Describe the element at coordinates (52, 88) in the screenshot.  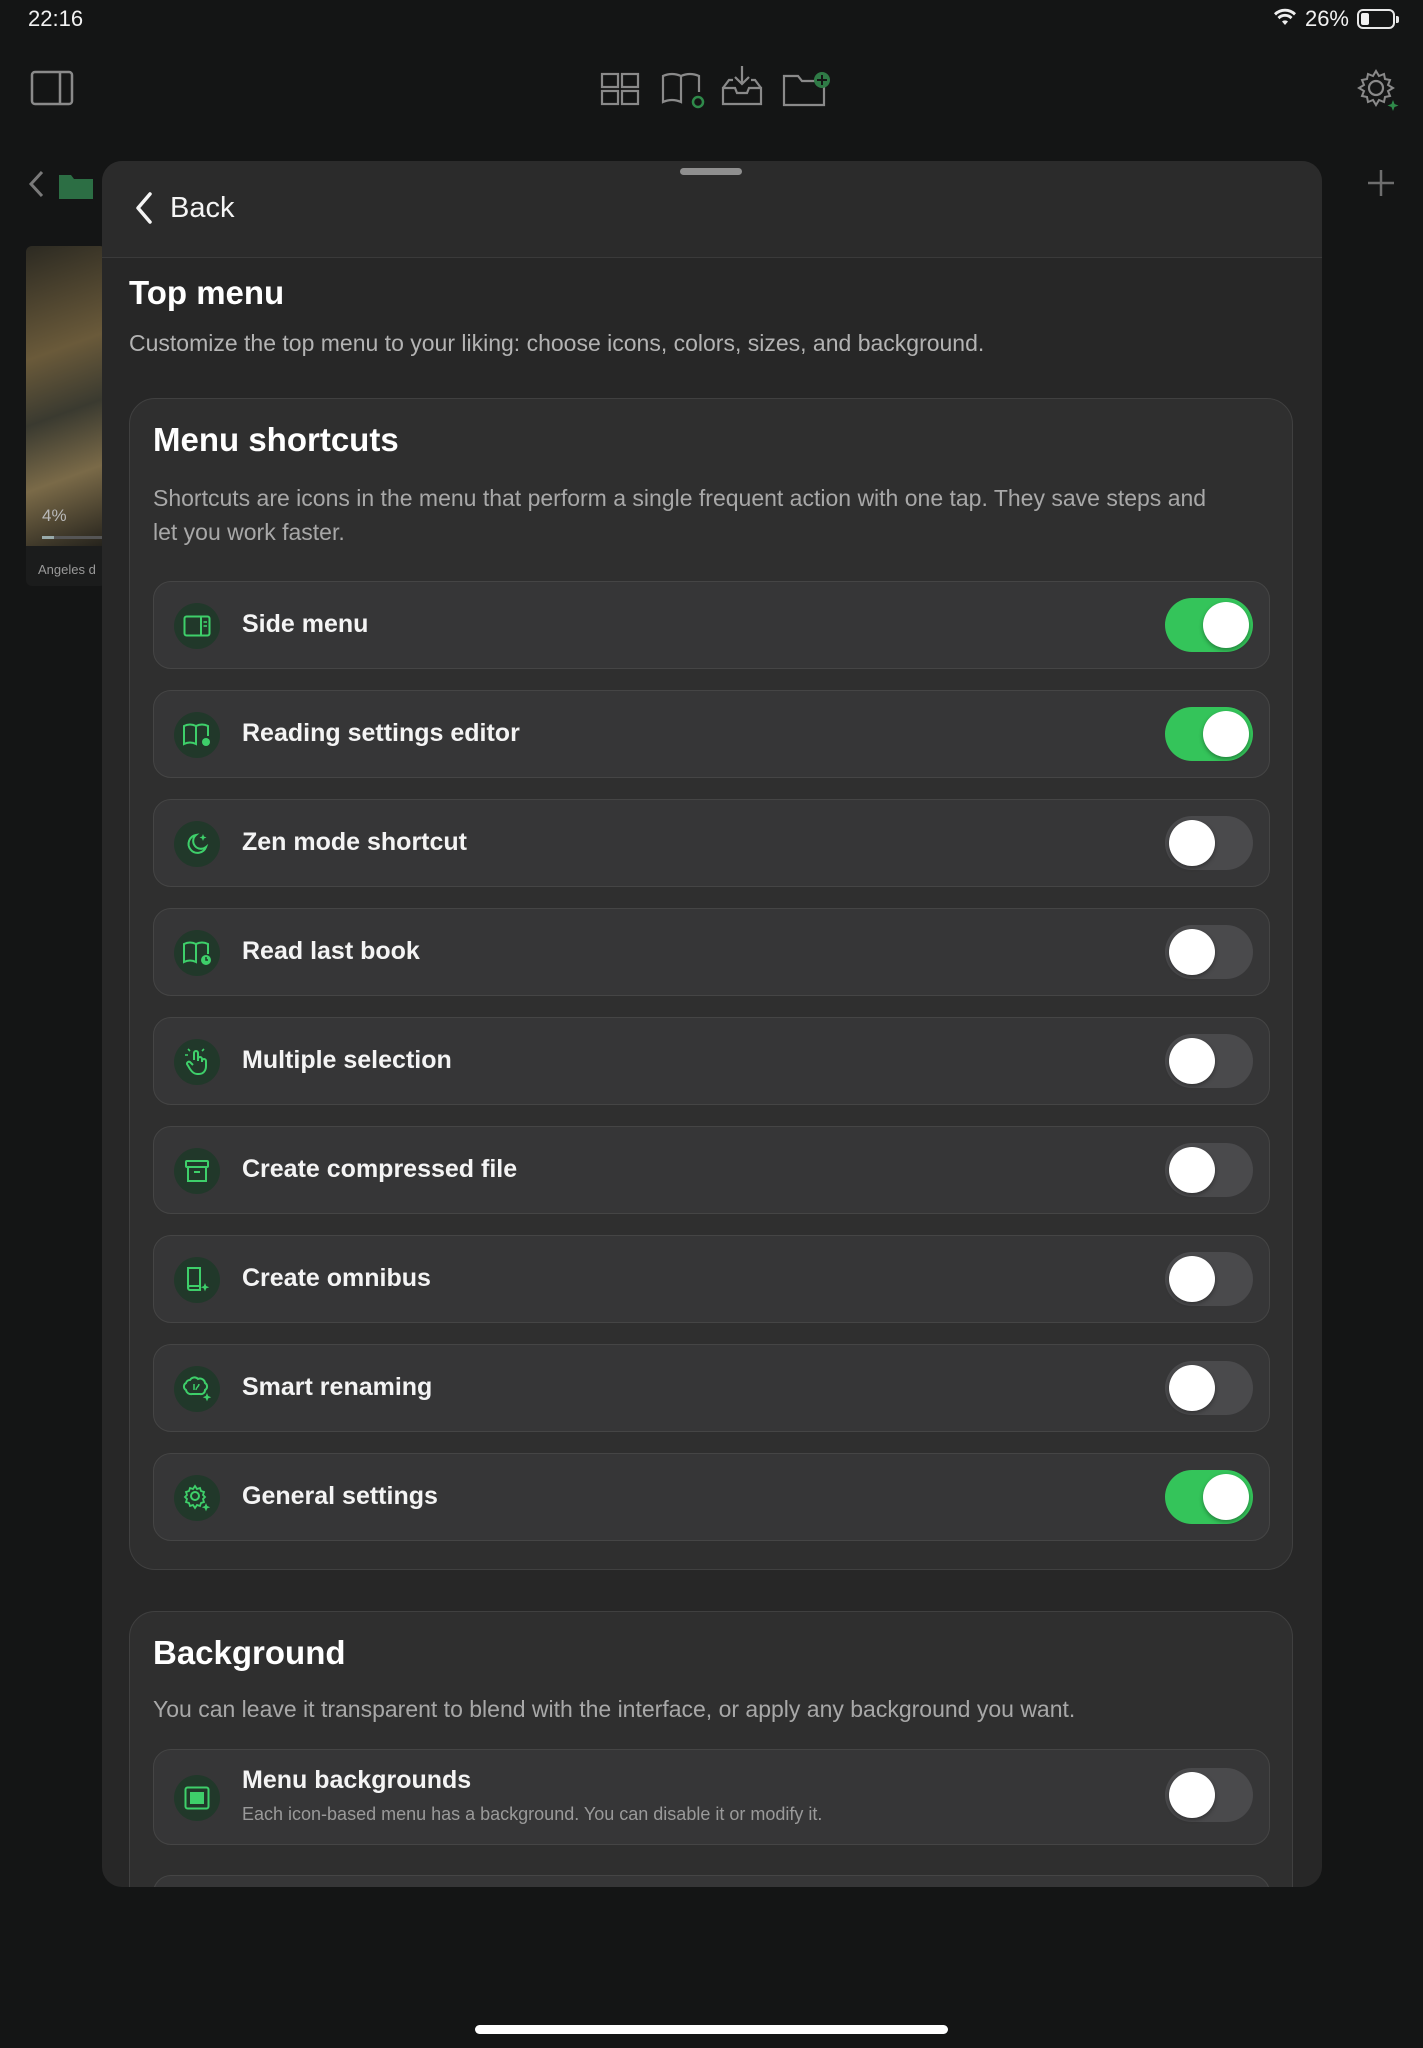
I see `sidebar-toggle-icon` at that location.